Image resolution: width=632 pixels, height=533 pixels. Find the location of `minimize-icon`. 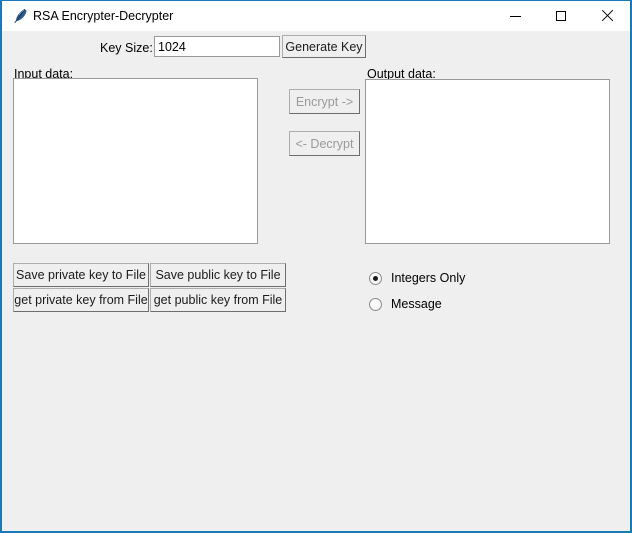

minimize-icon is located at coordinates (515, 16).